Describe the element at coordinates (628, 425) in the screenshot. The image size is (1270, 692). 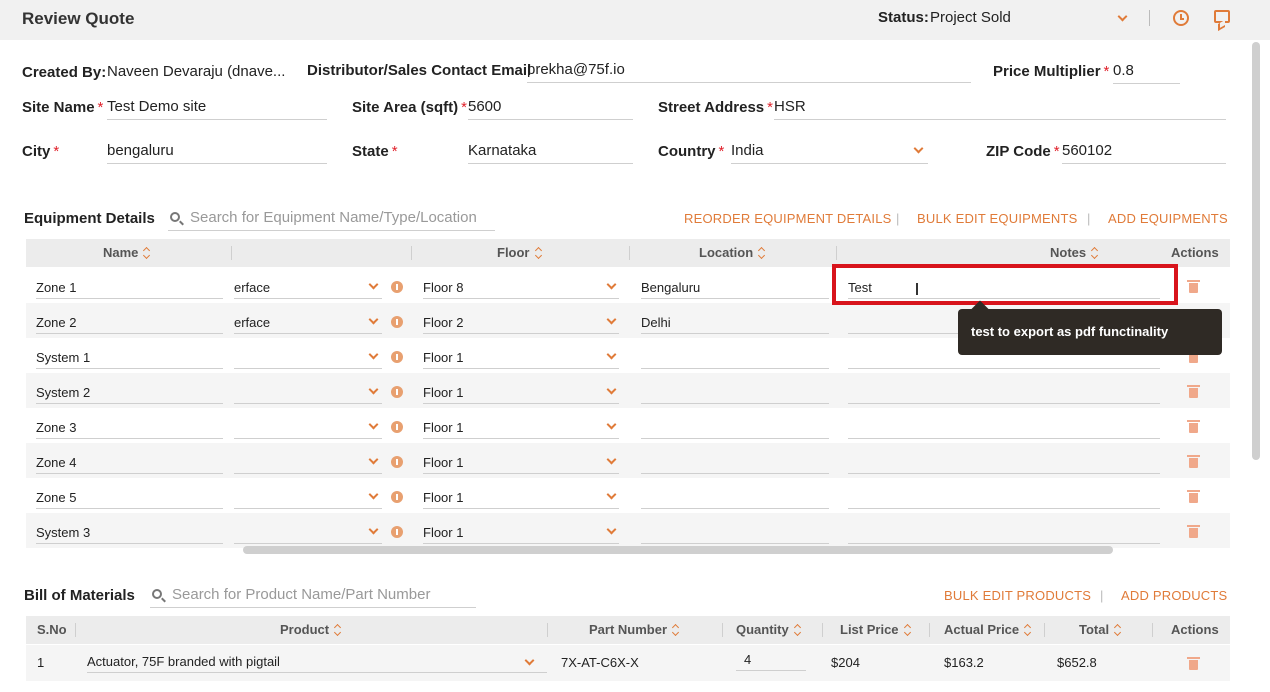
I see `table-row: Zone 3 Floor 1` at that location.